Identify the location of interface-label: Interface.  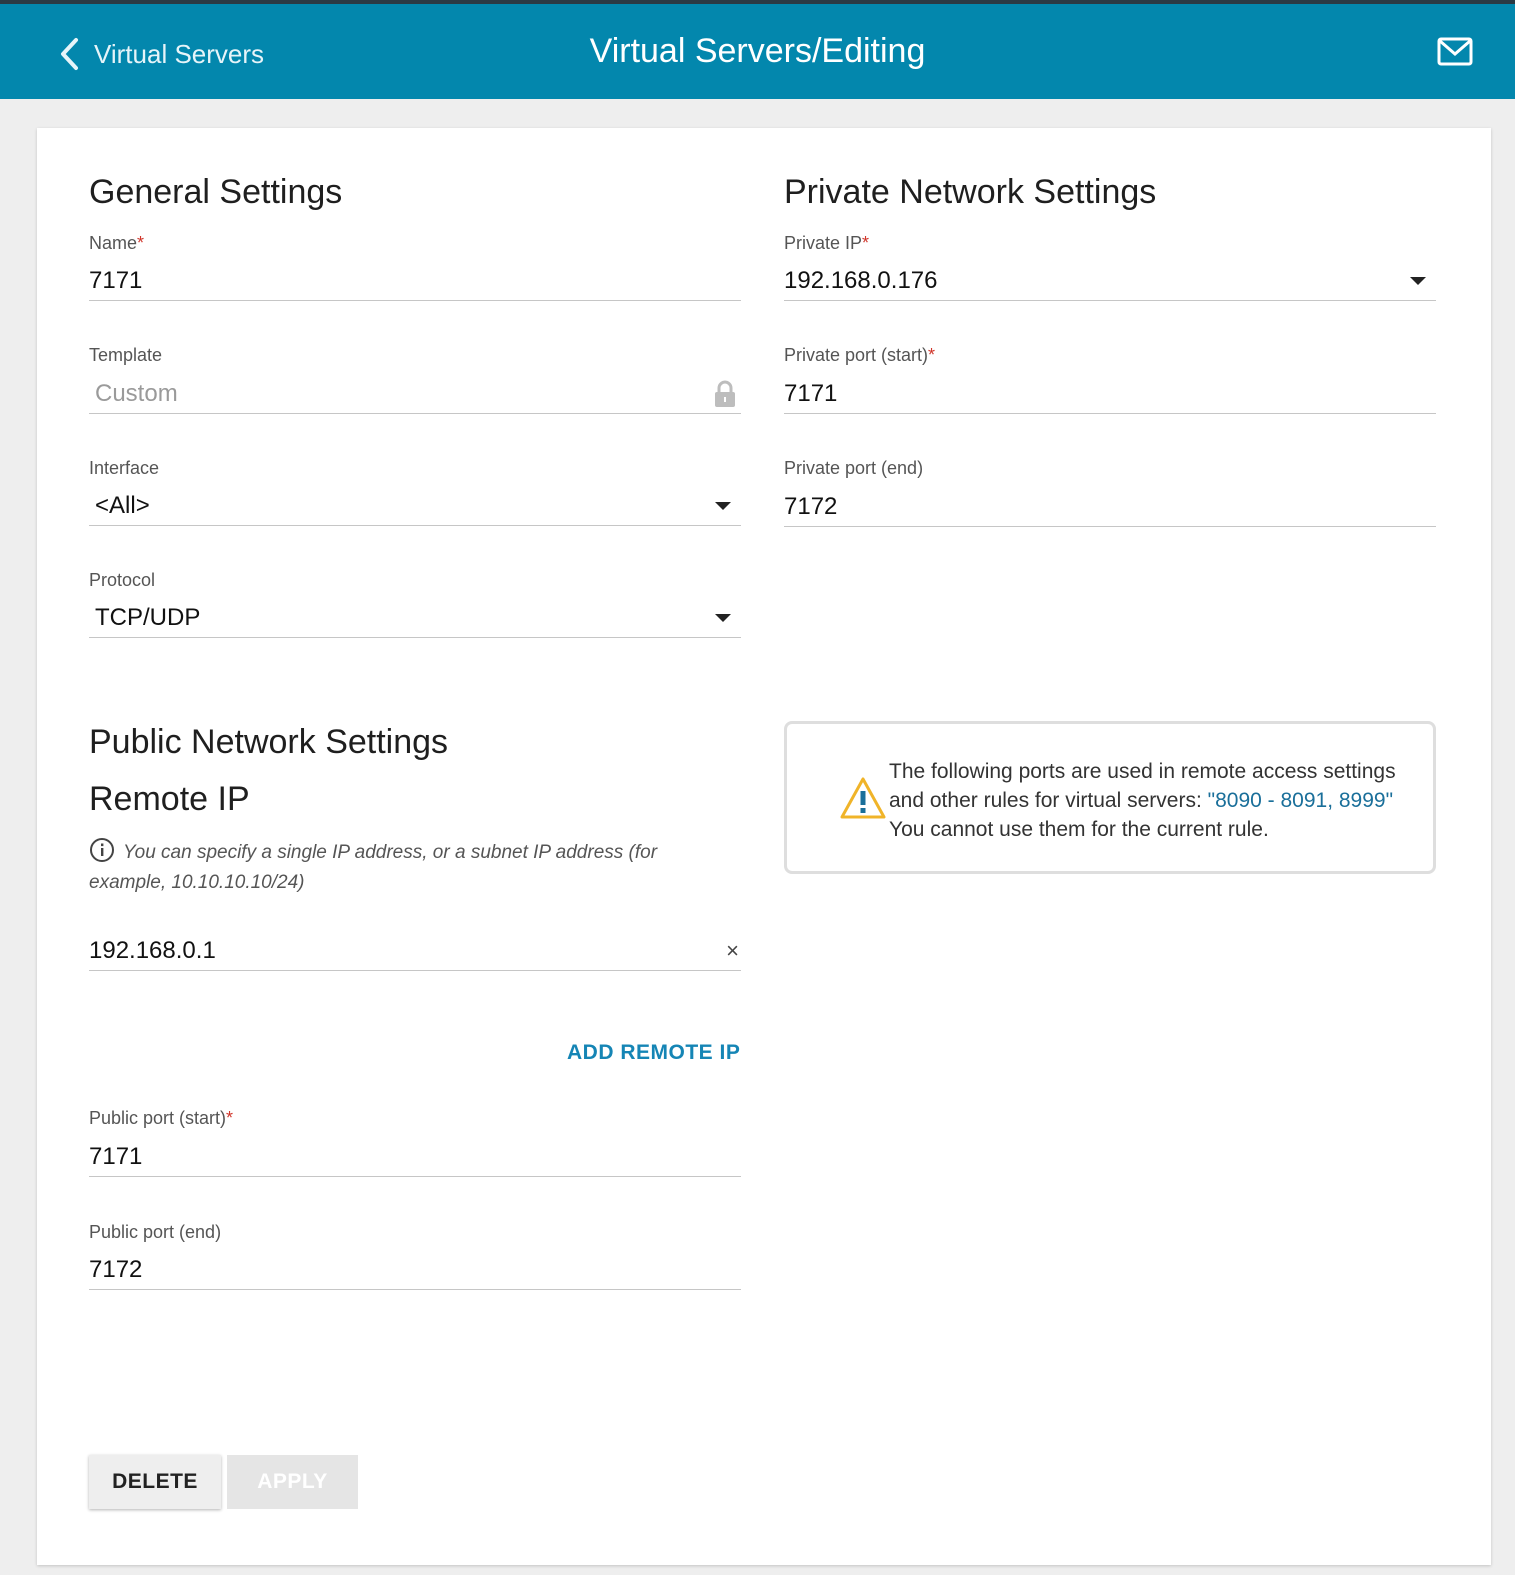
(124, 468).